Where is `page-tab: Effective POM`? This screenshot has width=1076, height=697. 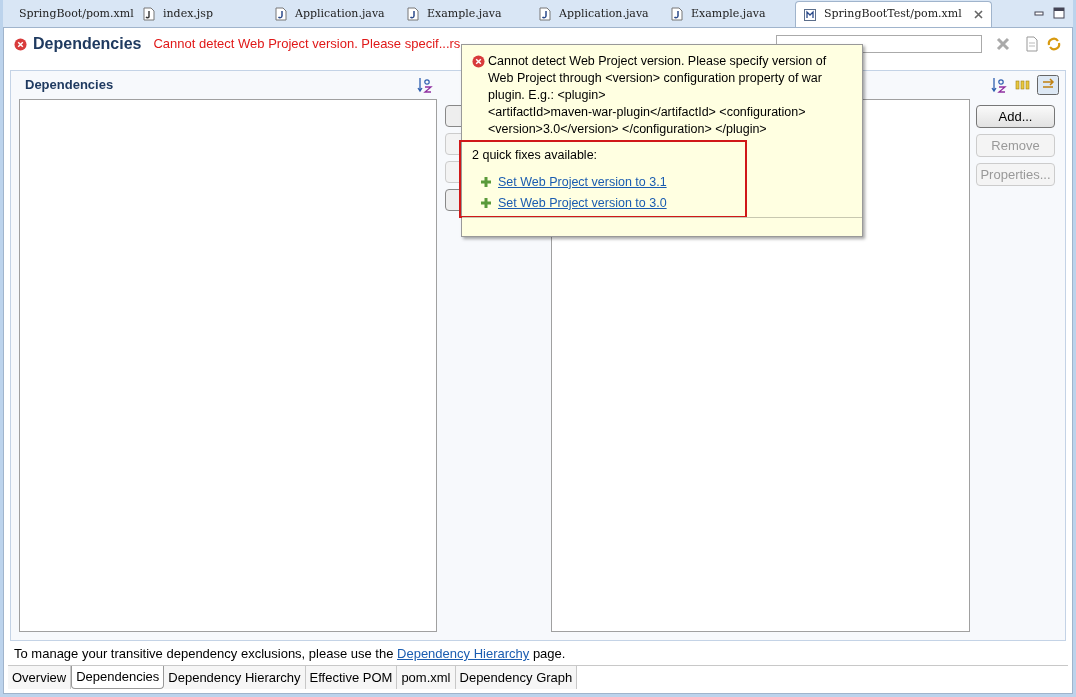
page-tab: Effective POM is located at coordinates (351, 677).